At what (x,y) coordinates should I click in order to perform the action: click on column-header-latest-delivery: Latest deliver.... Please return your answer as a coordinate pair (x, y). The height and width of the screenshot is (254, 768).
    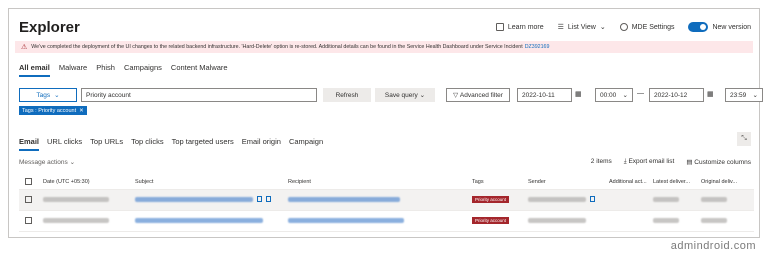
    Looking at the image, I should click on (677, 182).